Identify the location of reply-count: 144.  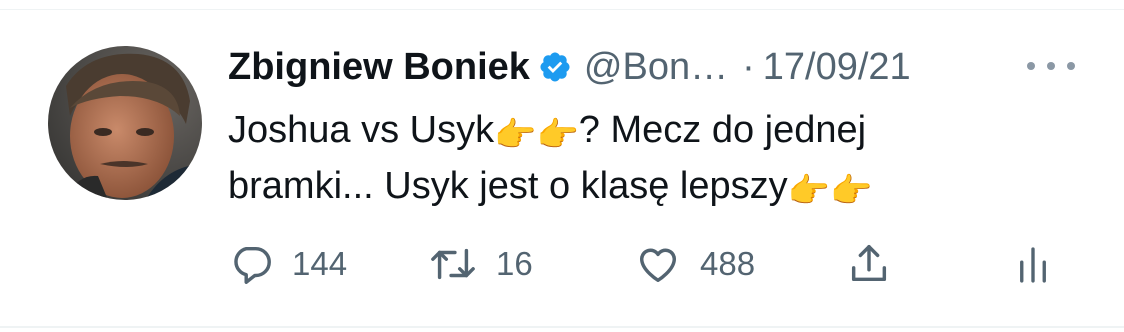
(320, 263).